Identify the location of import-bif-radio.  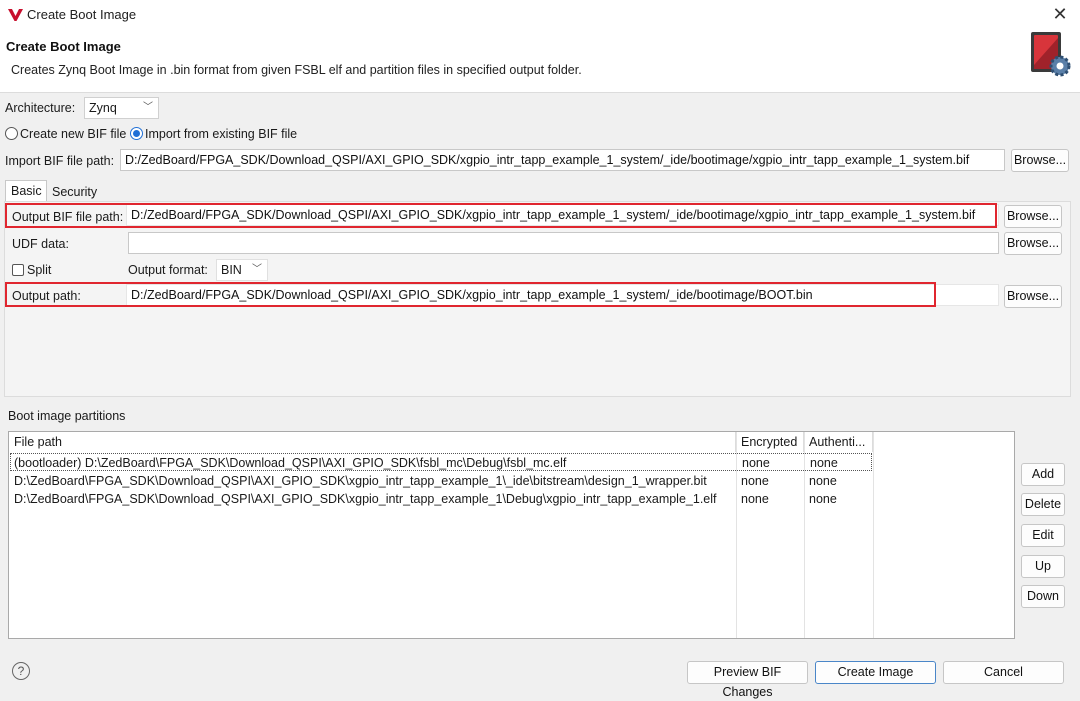
(136, 133).